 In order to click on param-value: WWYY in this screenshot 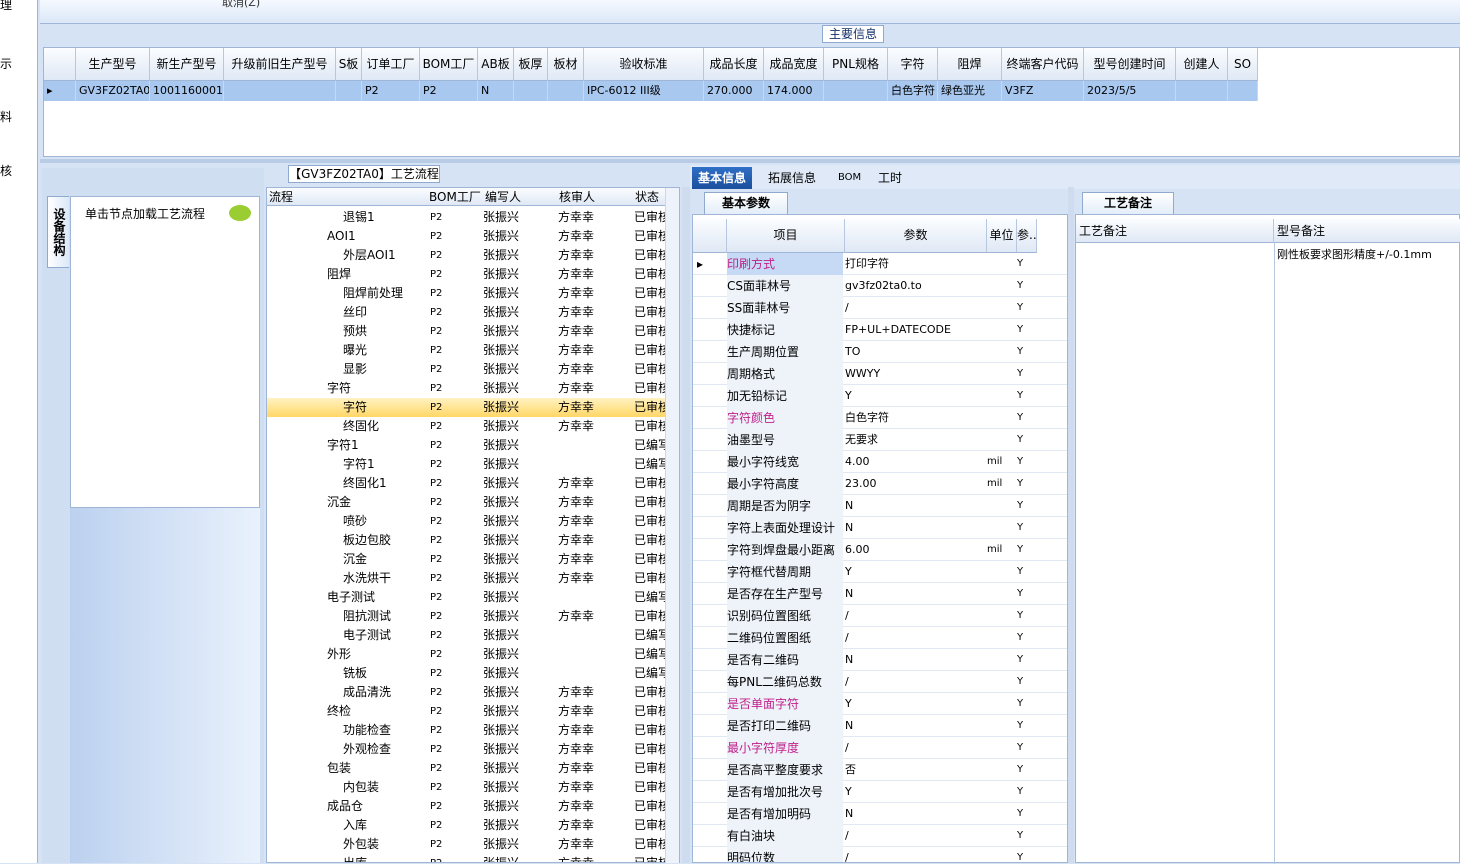, I will do `click(915, 374)`.